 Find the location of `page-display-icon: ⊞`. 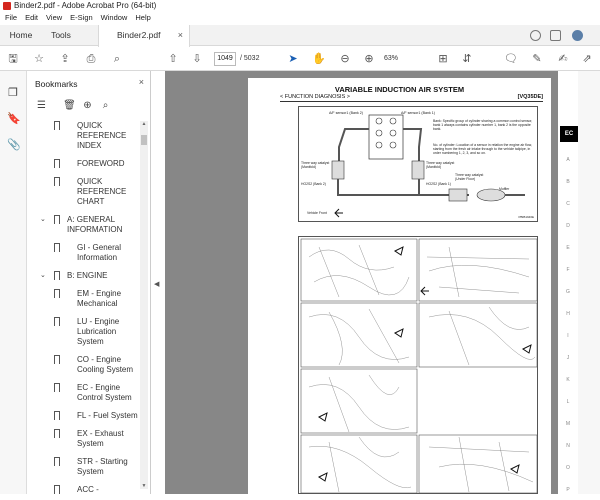

page-display-icon: ⊞ is located at coordinates (443, 59).